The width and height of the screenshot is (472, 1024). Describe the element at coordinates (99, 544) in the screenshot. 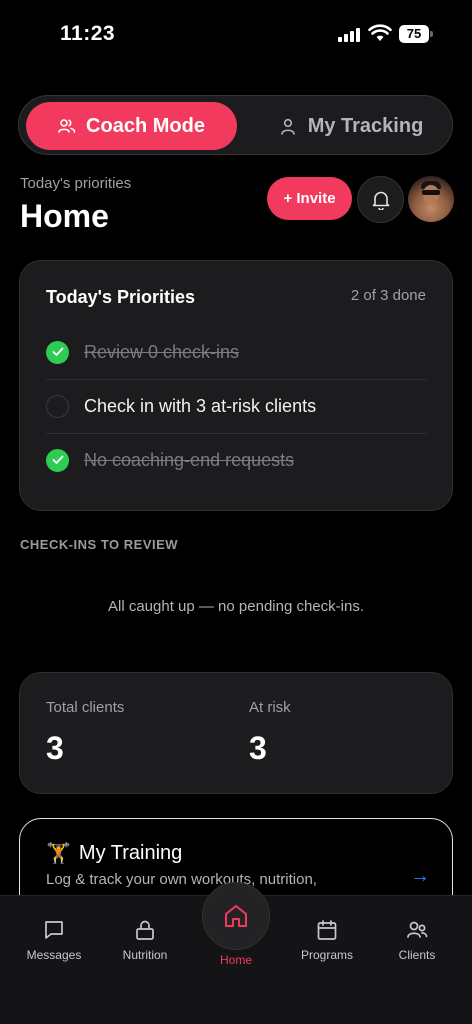

I see `checkins-section-label: CHECK-INS TO REVIEW` at that location.